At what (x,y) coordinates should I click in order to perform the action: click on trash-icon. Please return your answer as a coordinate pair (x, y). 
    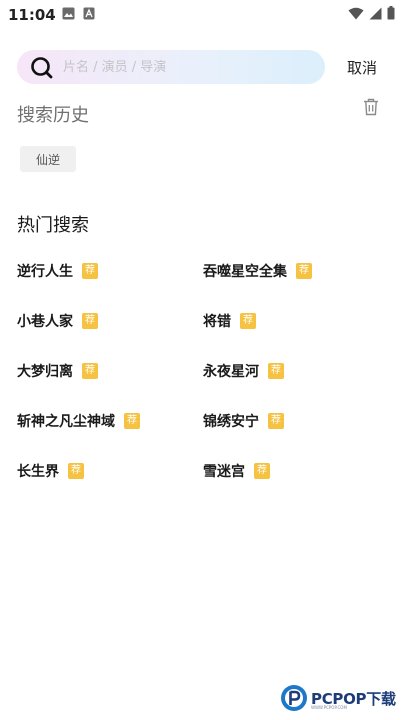
    Looking at the image, I should click on (371, 107).